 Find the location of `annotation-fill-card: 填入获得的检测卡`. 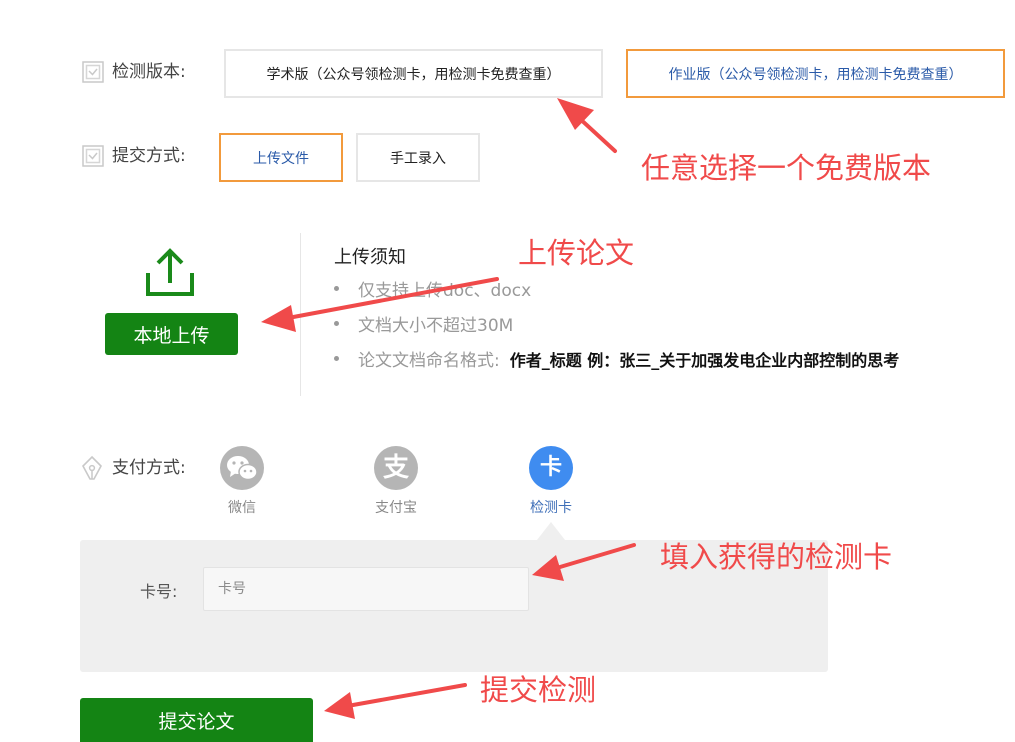

annotation-fill-card: 填入获得的检测卡 is located at coordinates (776, 557).